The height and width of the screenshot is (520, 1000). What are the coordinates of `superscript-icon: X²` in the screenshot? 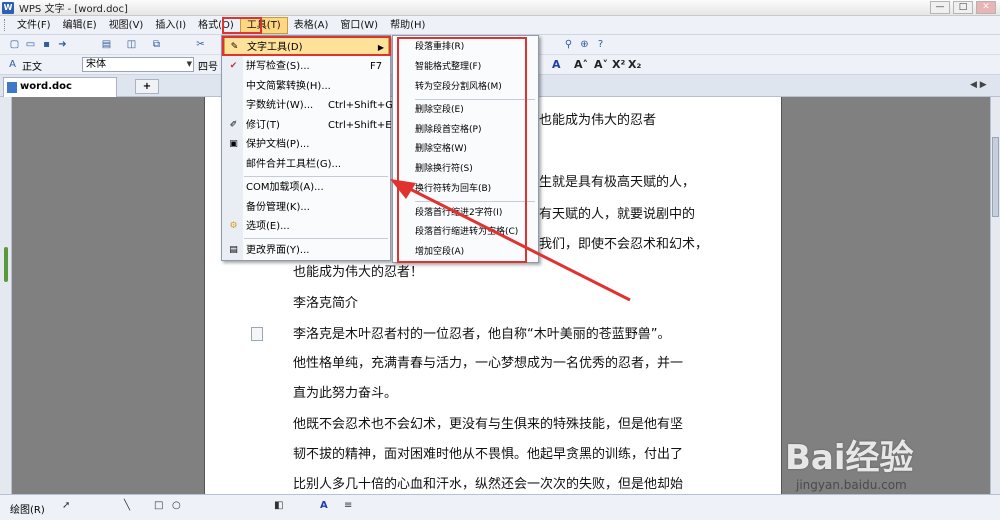 It's located at (618, 64).